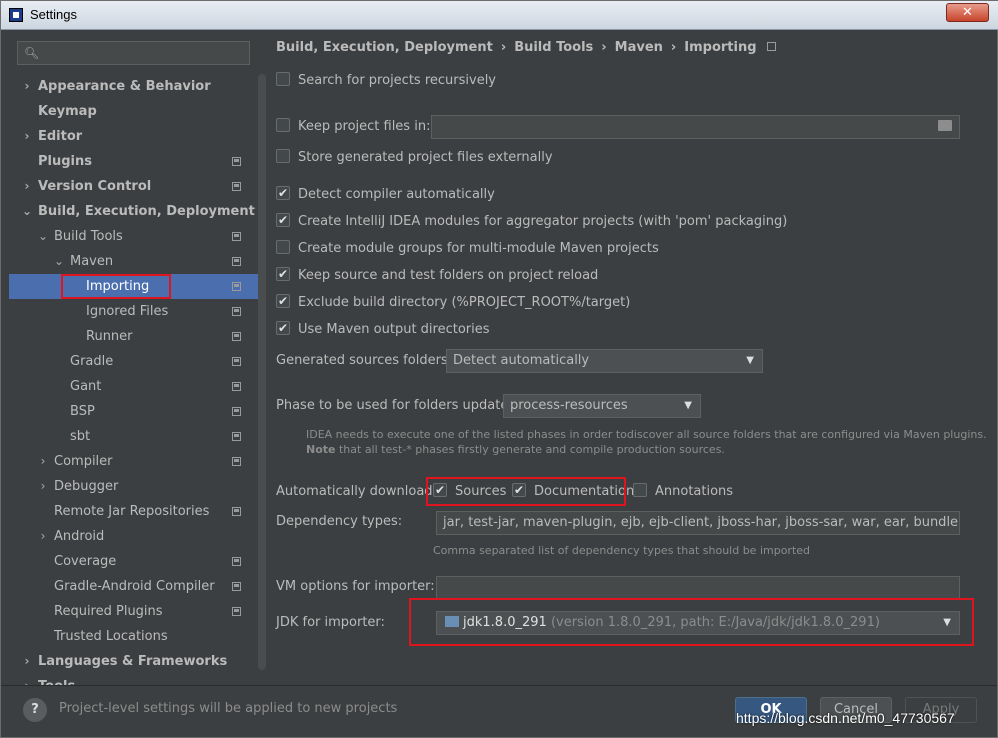  Describe the element at coordinates (134, 461) in the screenshot. I see `sidebar-item-compiler: › Compiler` at that location.